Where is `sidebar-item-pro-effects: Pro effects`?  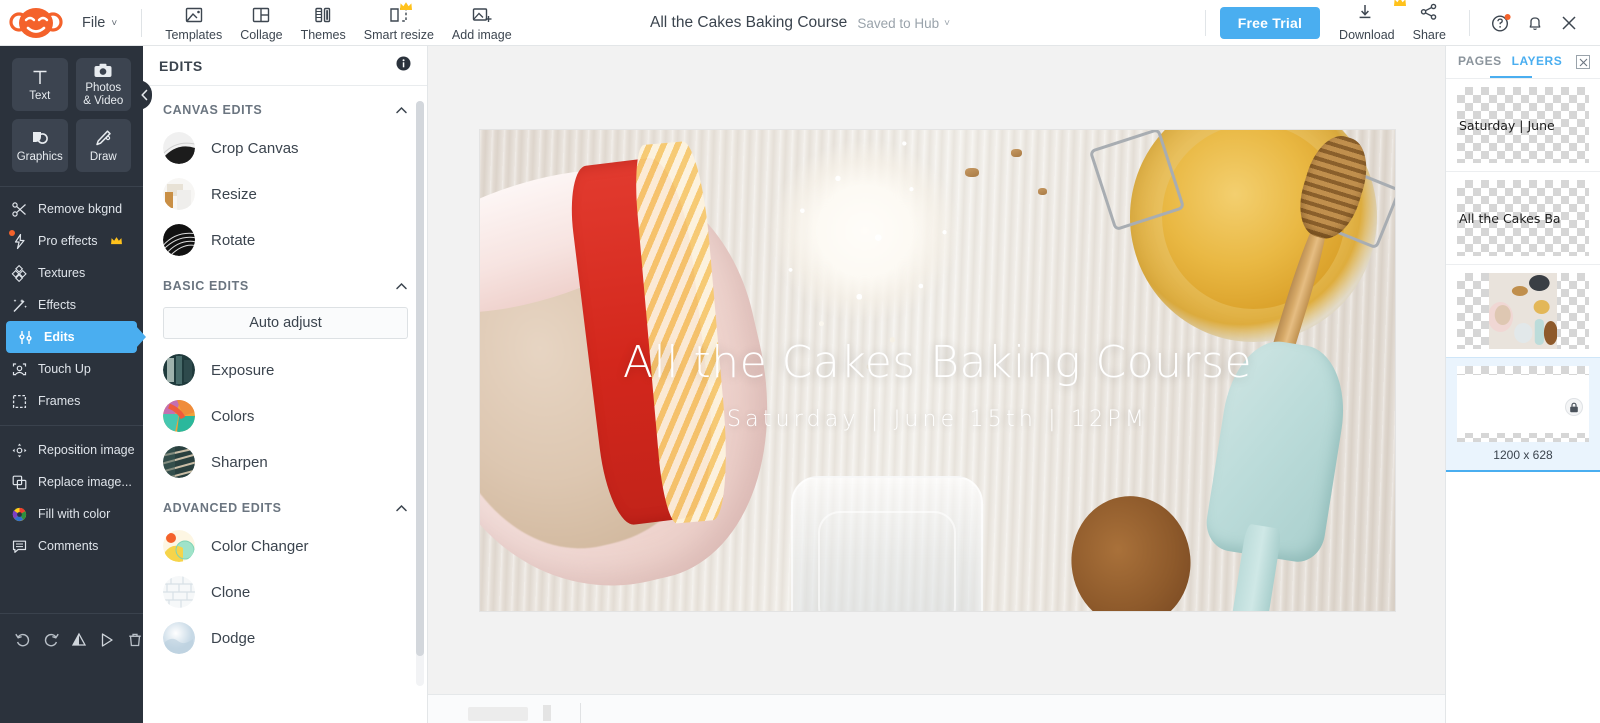 sidebar-item-pro-effects: Pro effects is located at coordinates (71, 241).